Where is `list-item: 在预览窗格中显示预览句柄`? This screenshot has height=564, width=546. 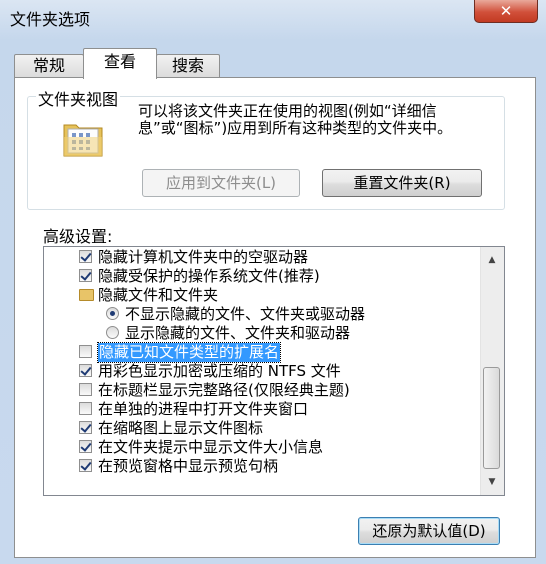 list-item: 在预览窗格中显示预览句柄 is located at coordinates (262, 466).